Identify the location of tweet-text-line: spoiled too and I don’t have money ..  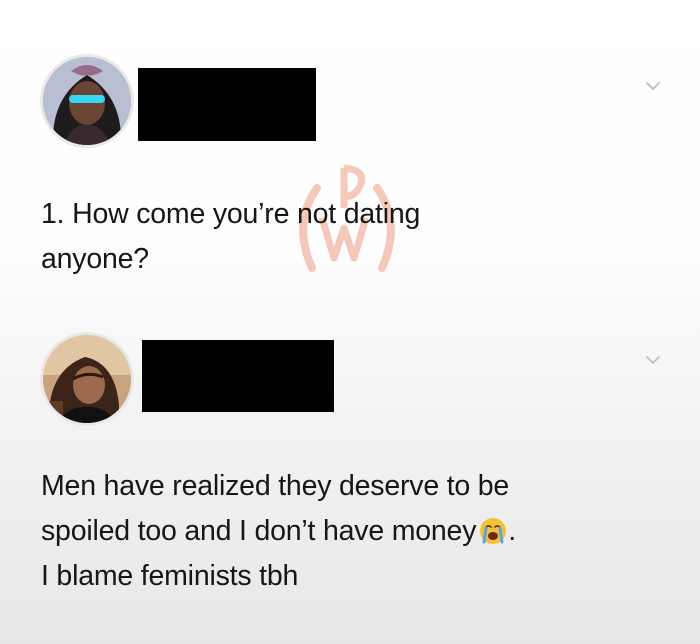
(278, 531).